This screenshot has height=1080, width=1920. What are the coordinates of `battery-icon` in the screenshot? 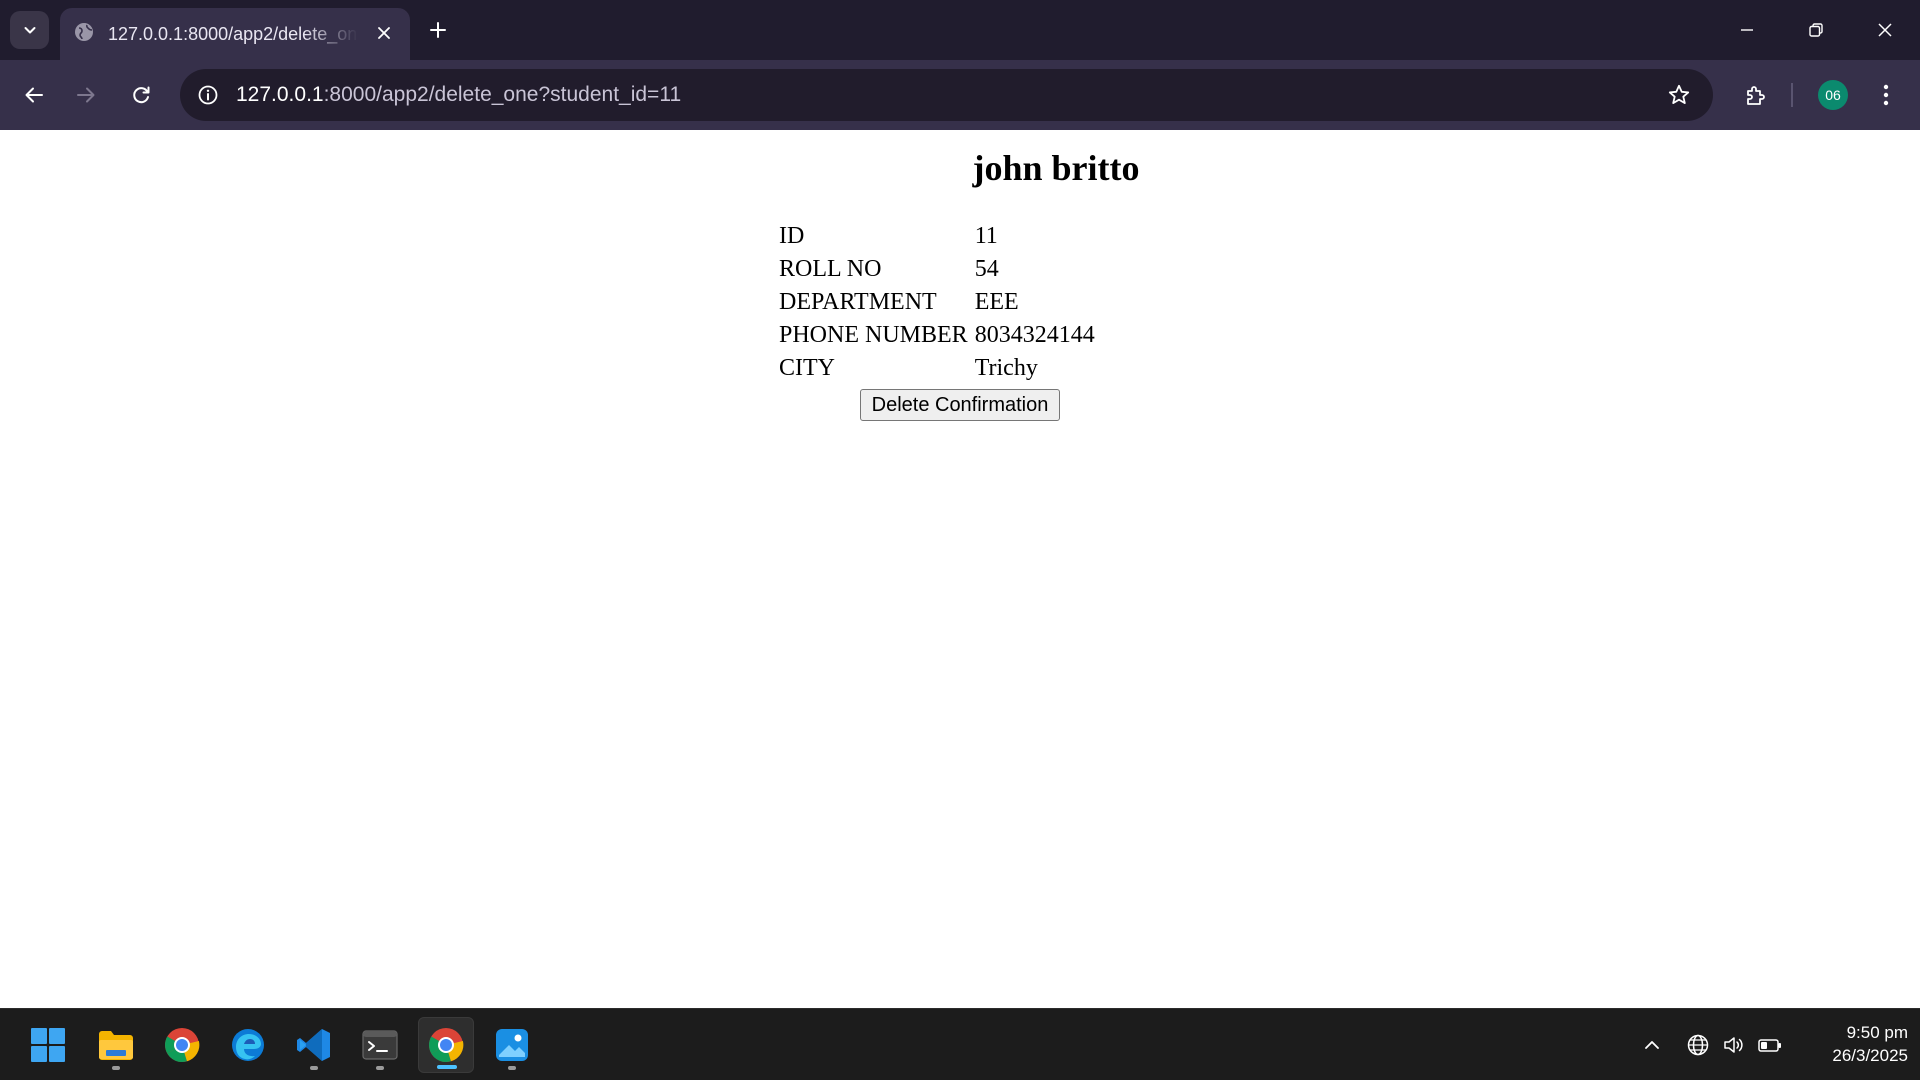 It's located at (1769, 1045).